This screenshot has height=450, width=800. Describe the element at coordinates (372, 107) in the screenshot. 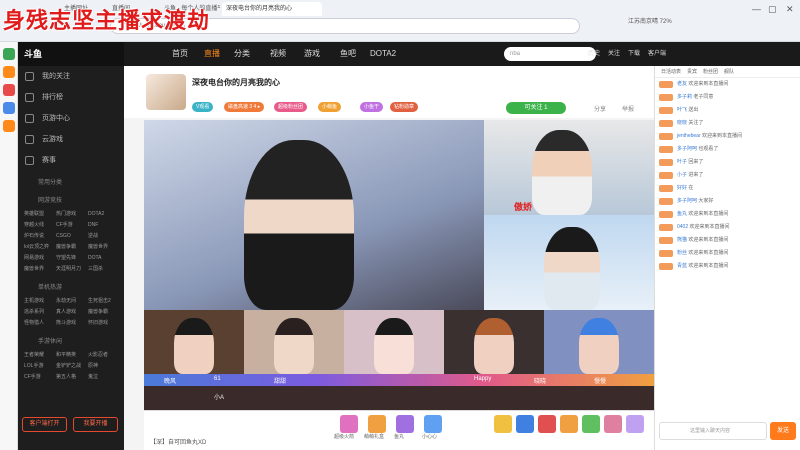

I see `room-tag: 小鱼干` at that location.